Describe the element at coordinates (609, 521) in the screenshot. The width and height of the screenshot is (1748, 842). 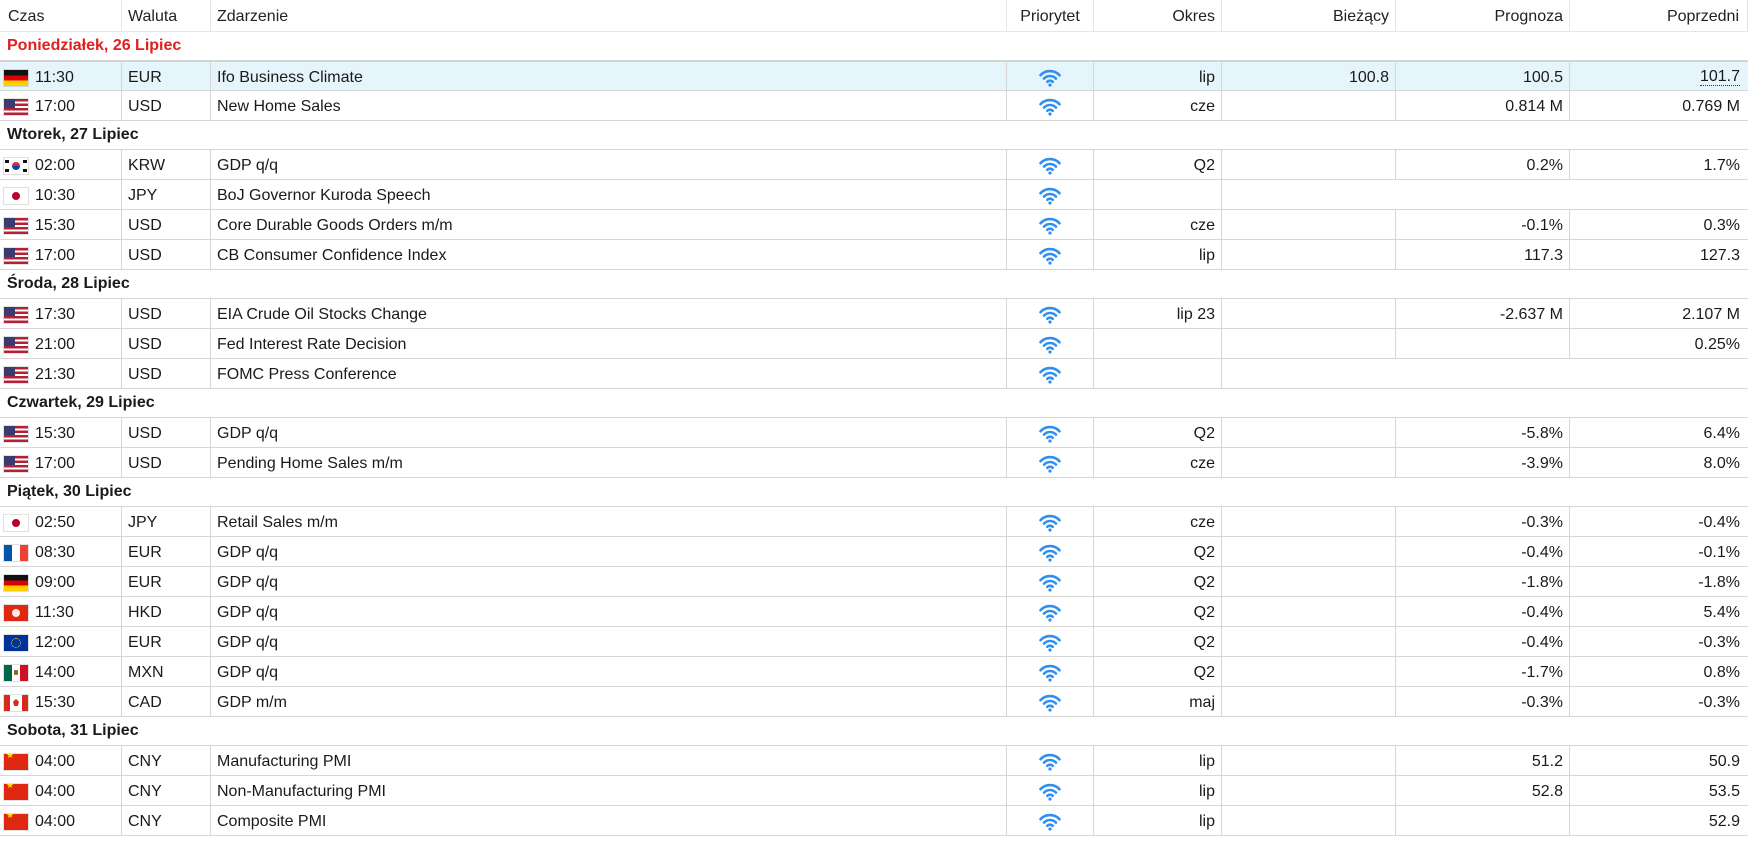
I see `event-cell: Retail Sales m/m` at that location.